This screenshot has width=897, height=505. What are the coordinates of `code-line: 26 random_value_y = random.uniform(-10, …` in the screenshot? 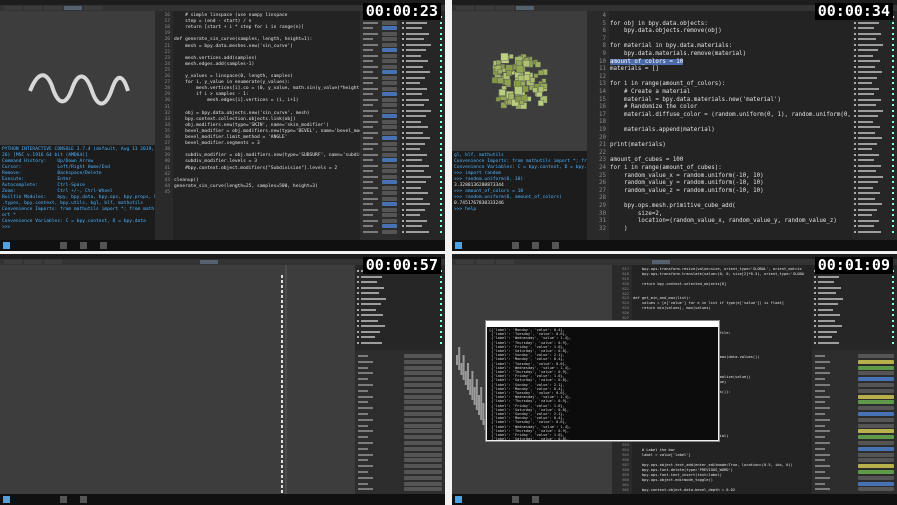 It's located at (719, 184).